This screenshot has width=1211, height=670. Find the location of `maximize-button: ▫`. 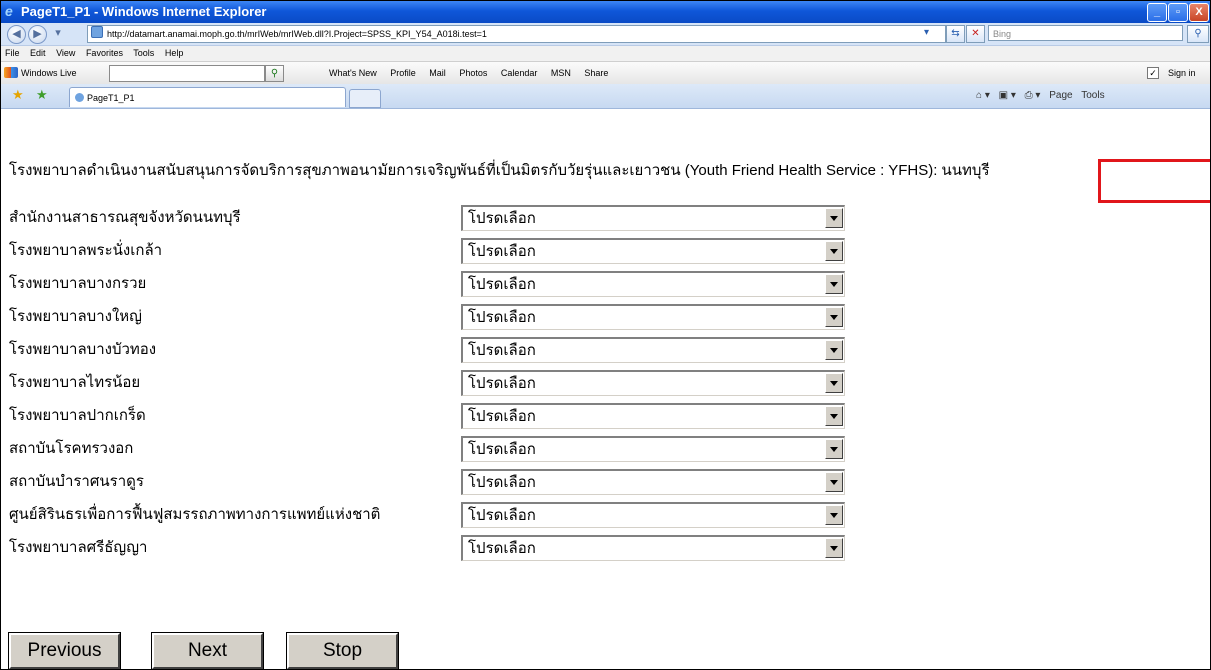

maximize-button: ▫ is located at coordinates (1178, 12).